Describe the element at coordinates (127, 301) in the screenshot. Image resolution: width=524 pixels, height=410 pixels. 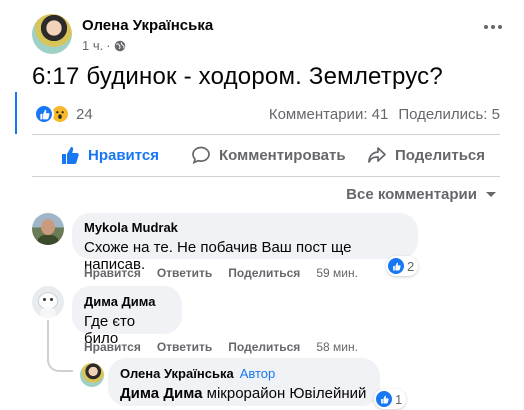
I see `comment-author: Дима Дима` at that location.